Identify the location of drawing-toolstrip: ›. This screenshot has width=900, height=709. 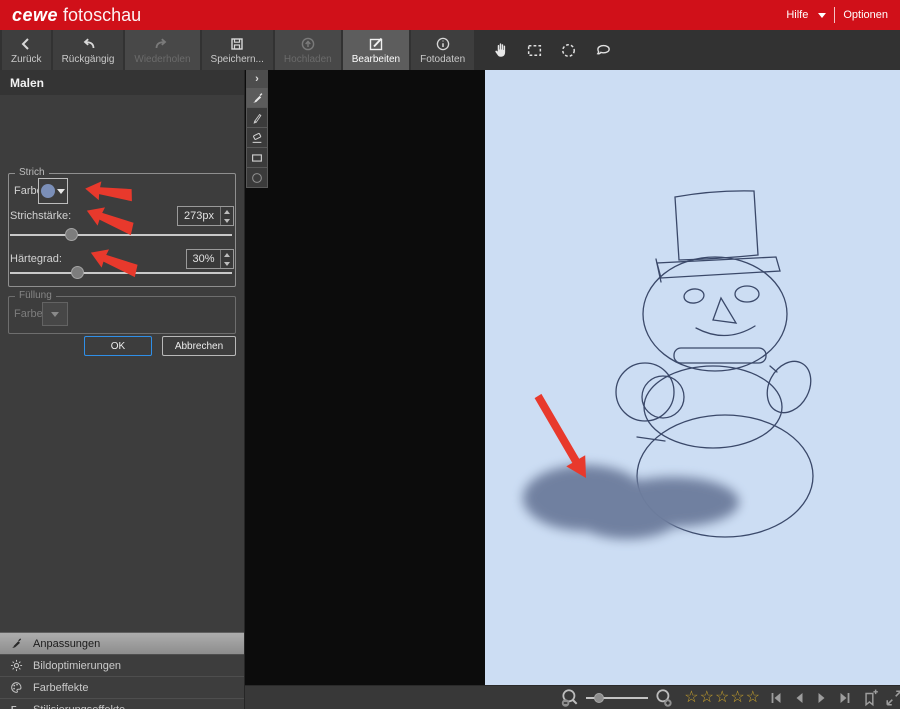
(257, 129).